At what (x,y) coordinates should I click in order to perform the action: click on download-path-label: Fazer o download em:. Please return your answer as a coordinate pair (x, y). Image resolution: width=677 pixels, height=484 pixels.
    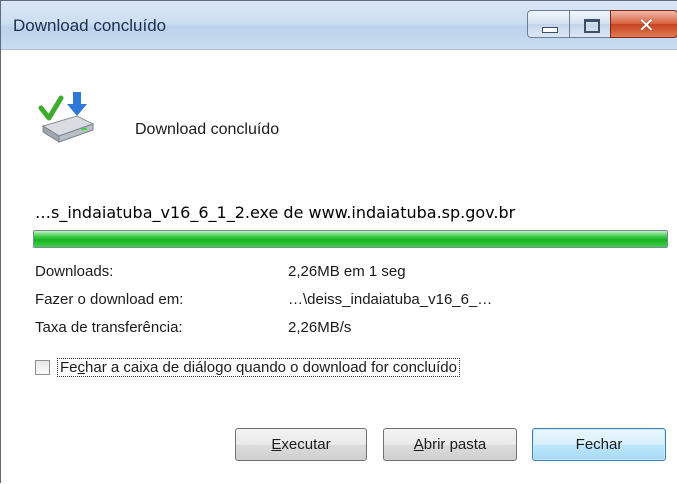
    Looking at the image, I should click on (109, 299).